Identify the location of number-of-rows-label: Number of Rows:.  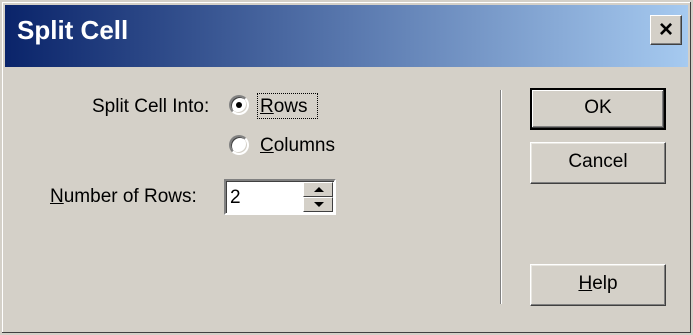
(123, 197).